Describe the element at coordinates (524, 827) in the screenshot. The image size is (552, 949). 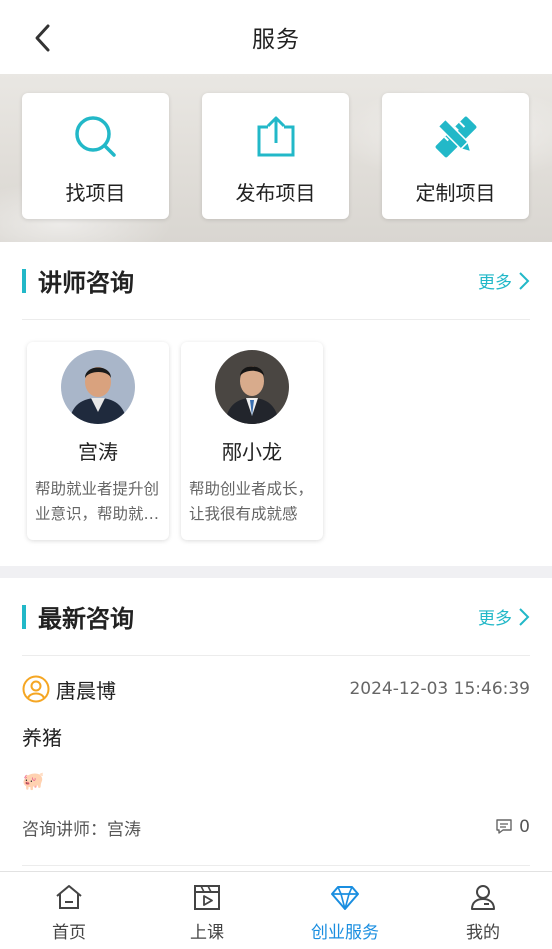
I see `comment-count-value: 0` at that location.